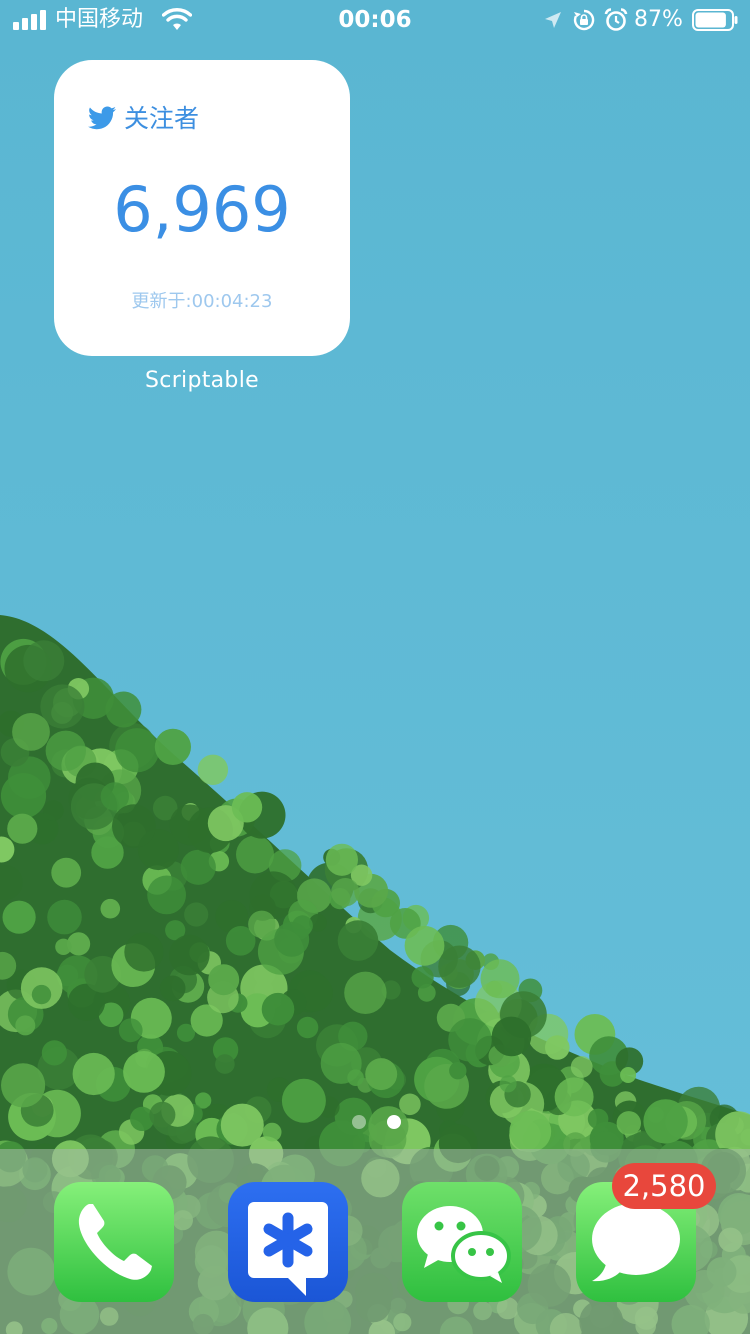 Image resolution: width=750 pixels, height=1334 pixels. I want to click on battery-icon, so click(715, 20).